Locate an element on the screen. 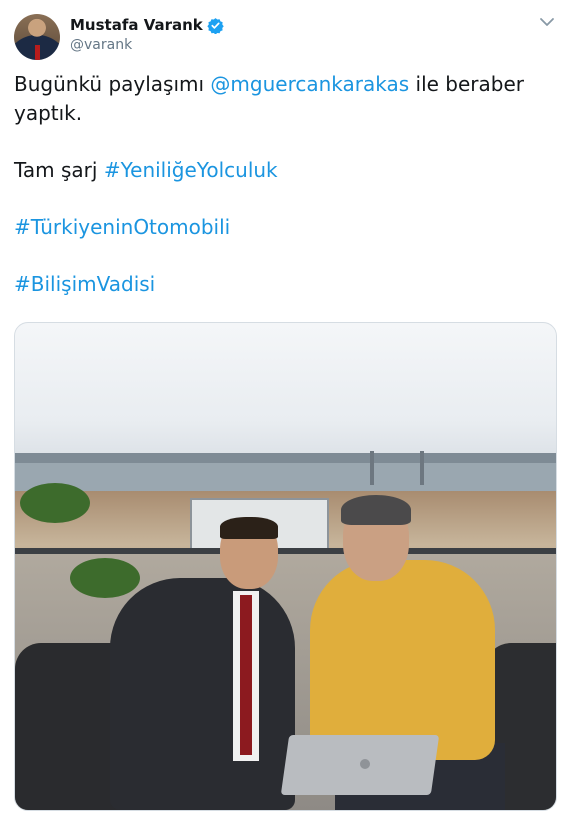 This screenshot has height=829, width=571. tweet-text: Tam şarj is located at coordinates (59, 170).